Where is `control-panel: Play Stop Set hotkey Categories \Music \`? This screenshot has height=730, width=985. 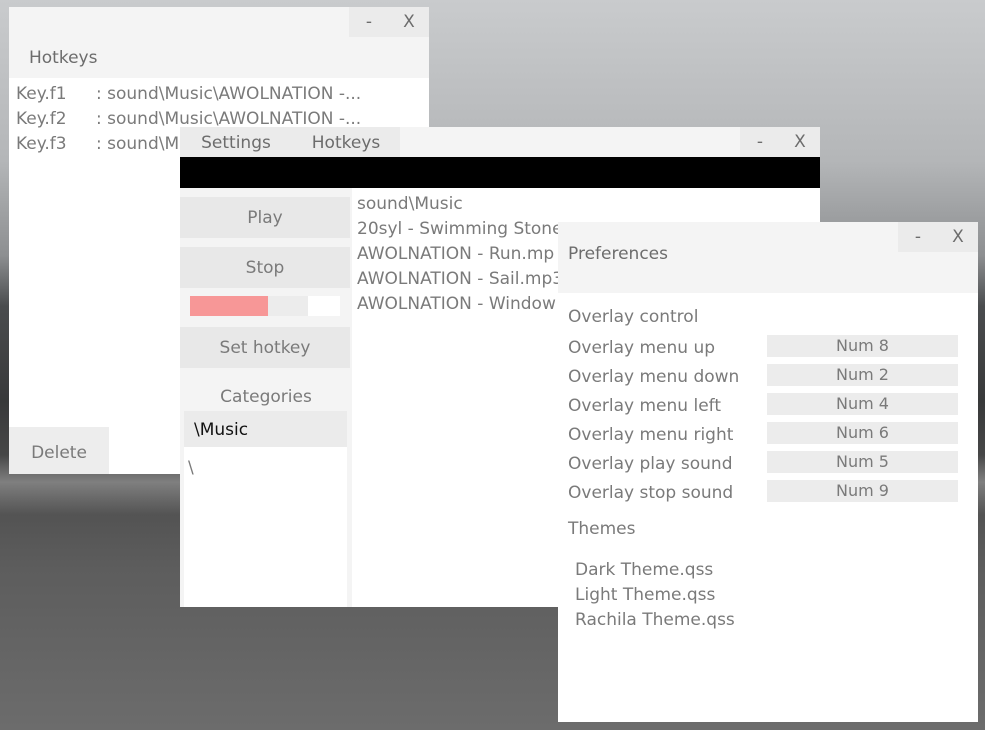 control-panel: Play Stop Set hotkey Categories \Music \ is located at coordinates (266, 397).